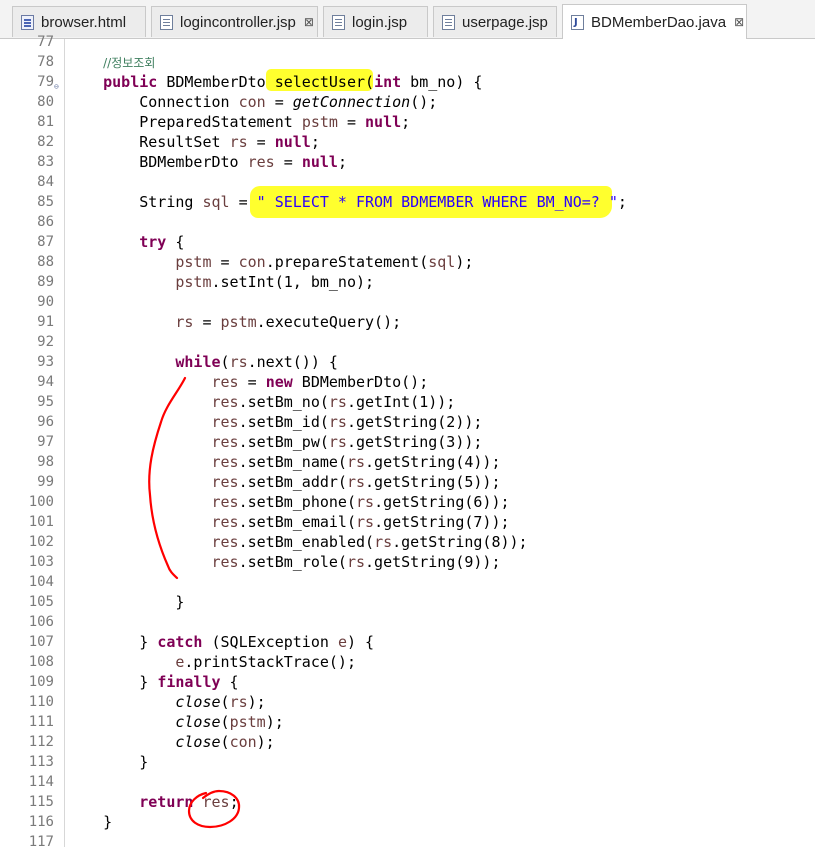 The height and width of the screenshot is (852, 815). I want to click on code-text: //정보조회, so click(111, 62).